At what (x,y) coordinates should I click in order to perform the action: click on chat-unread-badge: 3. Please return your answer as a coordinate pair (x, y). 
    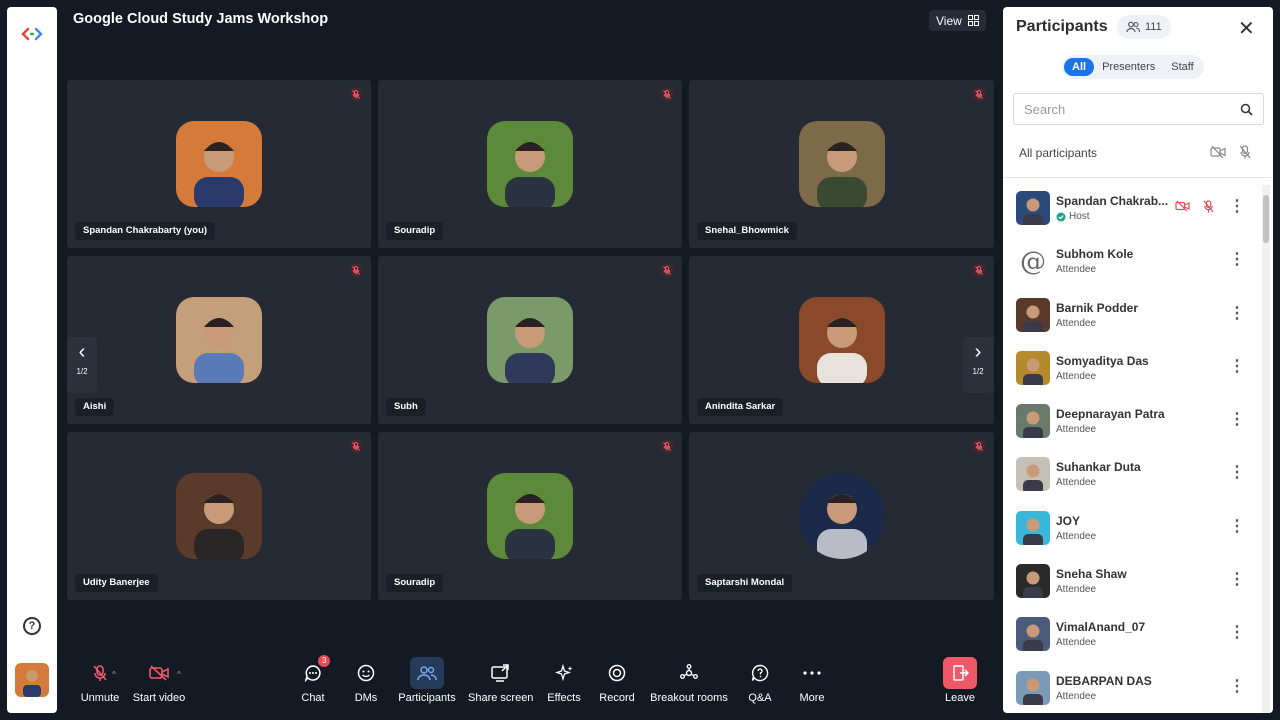
    Looking at the image, I should click on (324, 661).